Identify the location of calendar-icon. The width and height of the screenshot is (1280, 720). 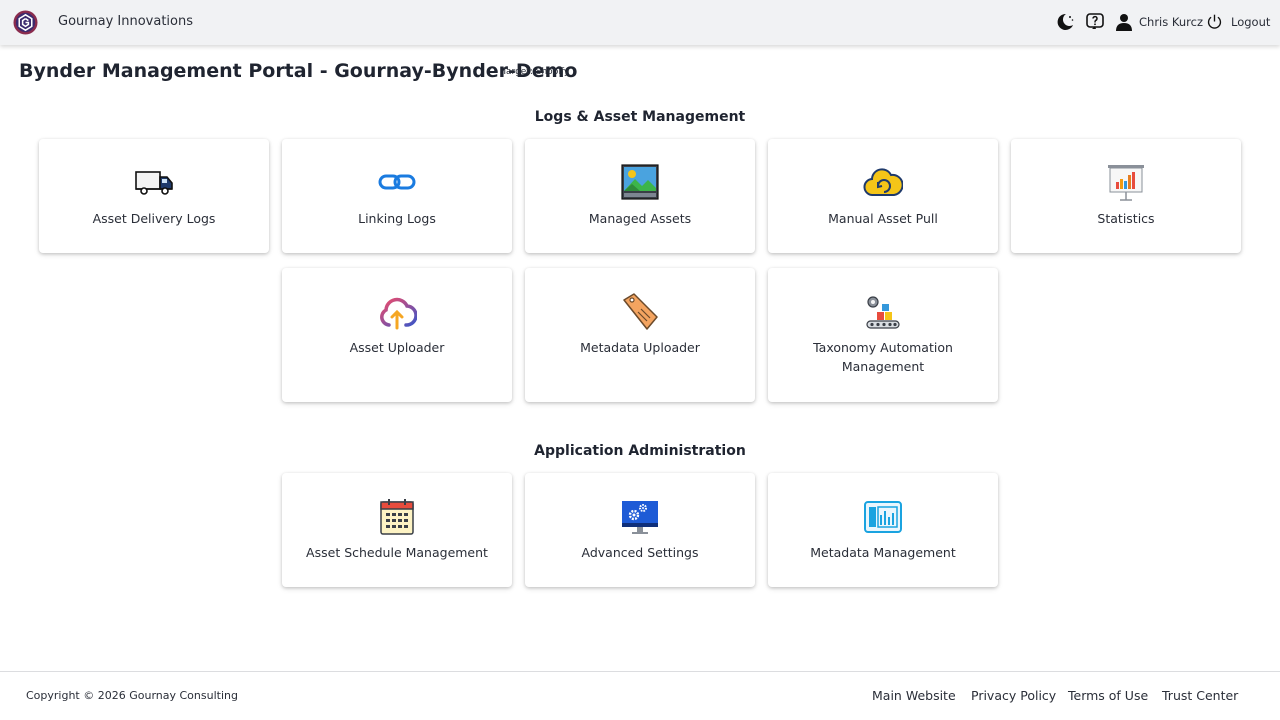
(397, 517).